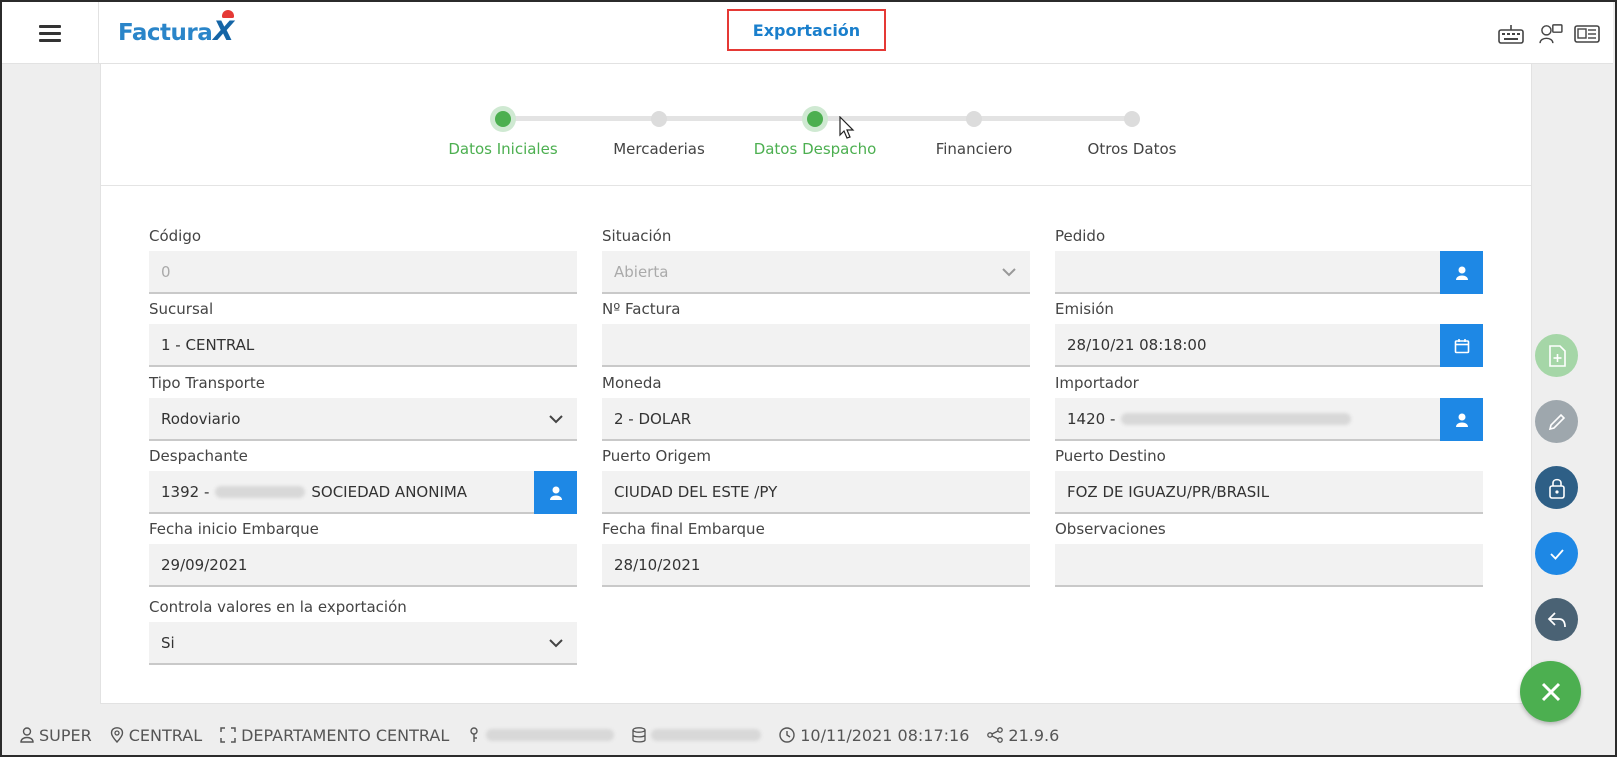 Image resolution: width=1617 pixels, height=757 pixels. I want to click on close-button, so click(1550, 691).